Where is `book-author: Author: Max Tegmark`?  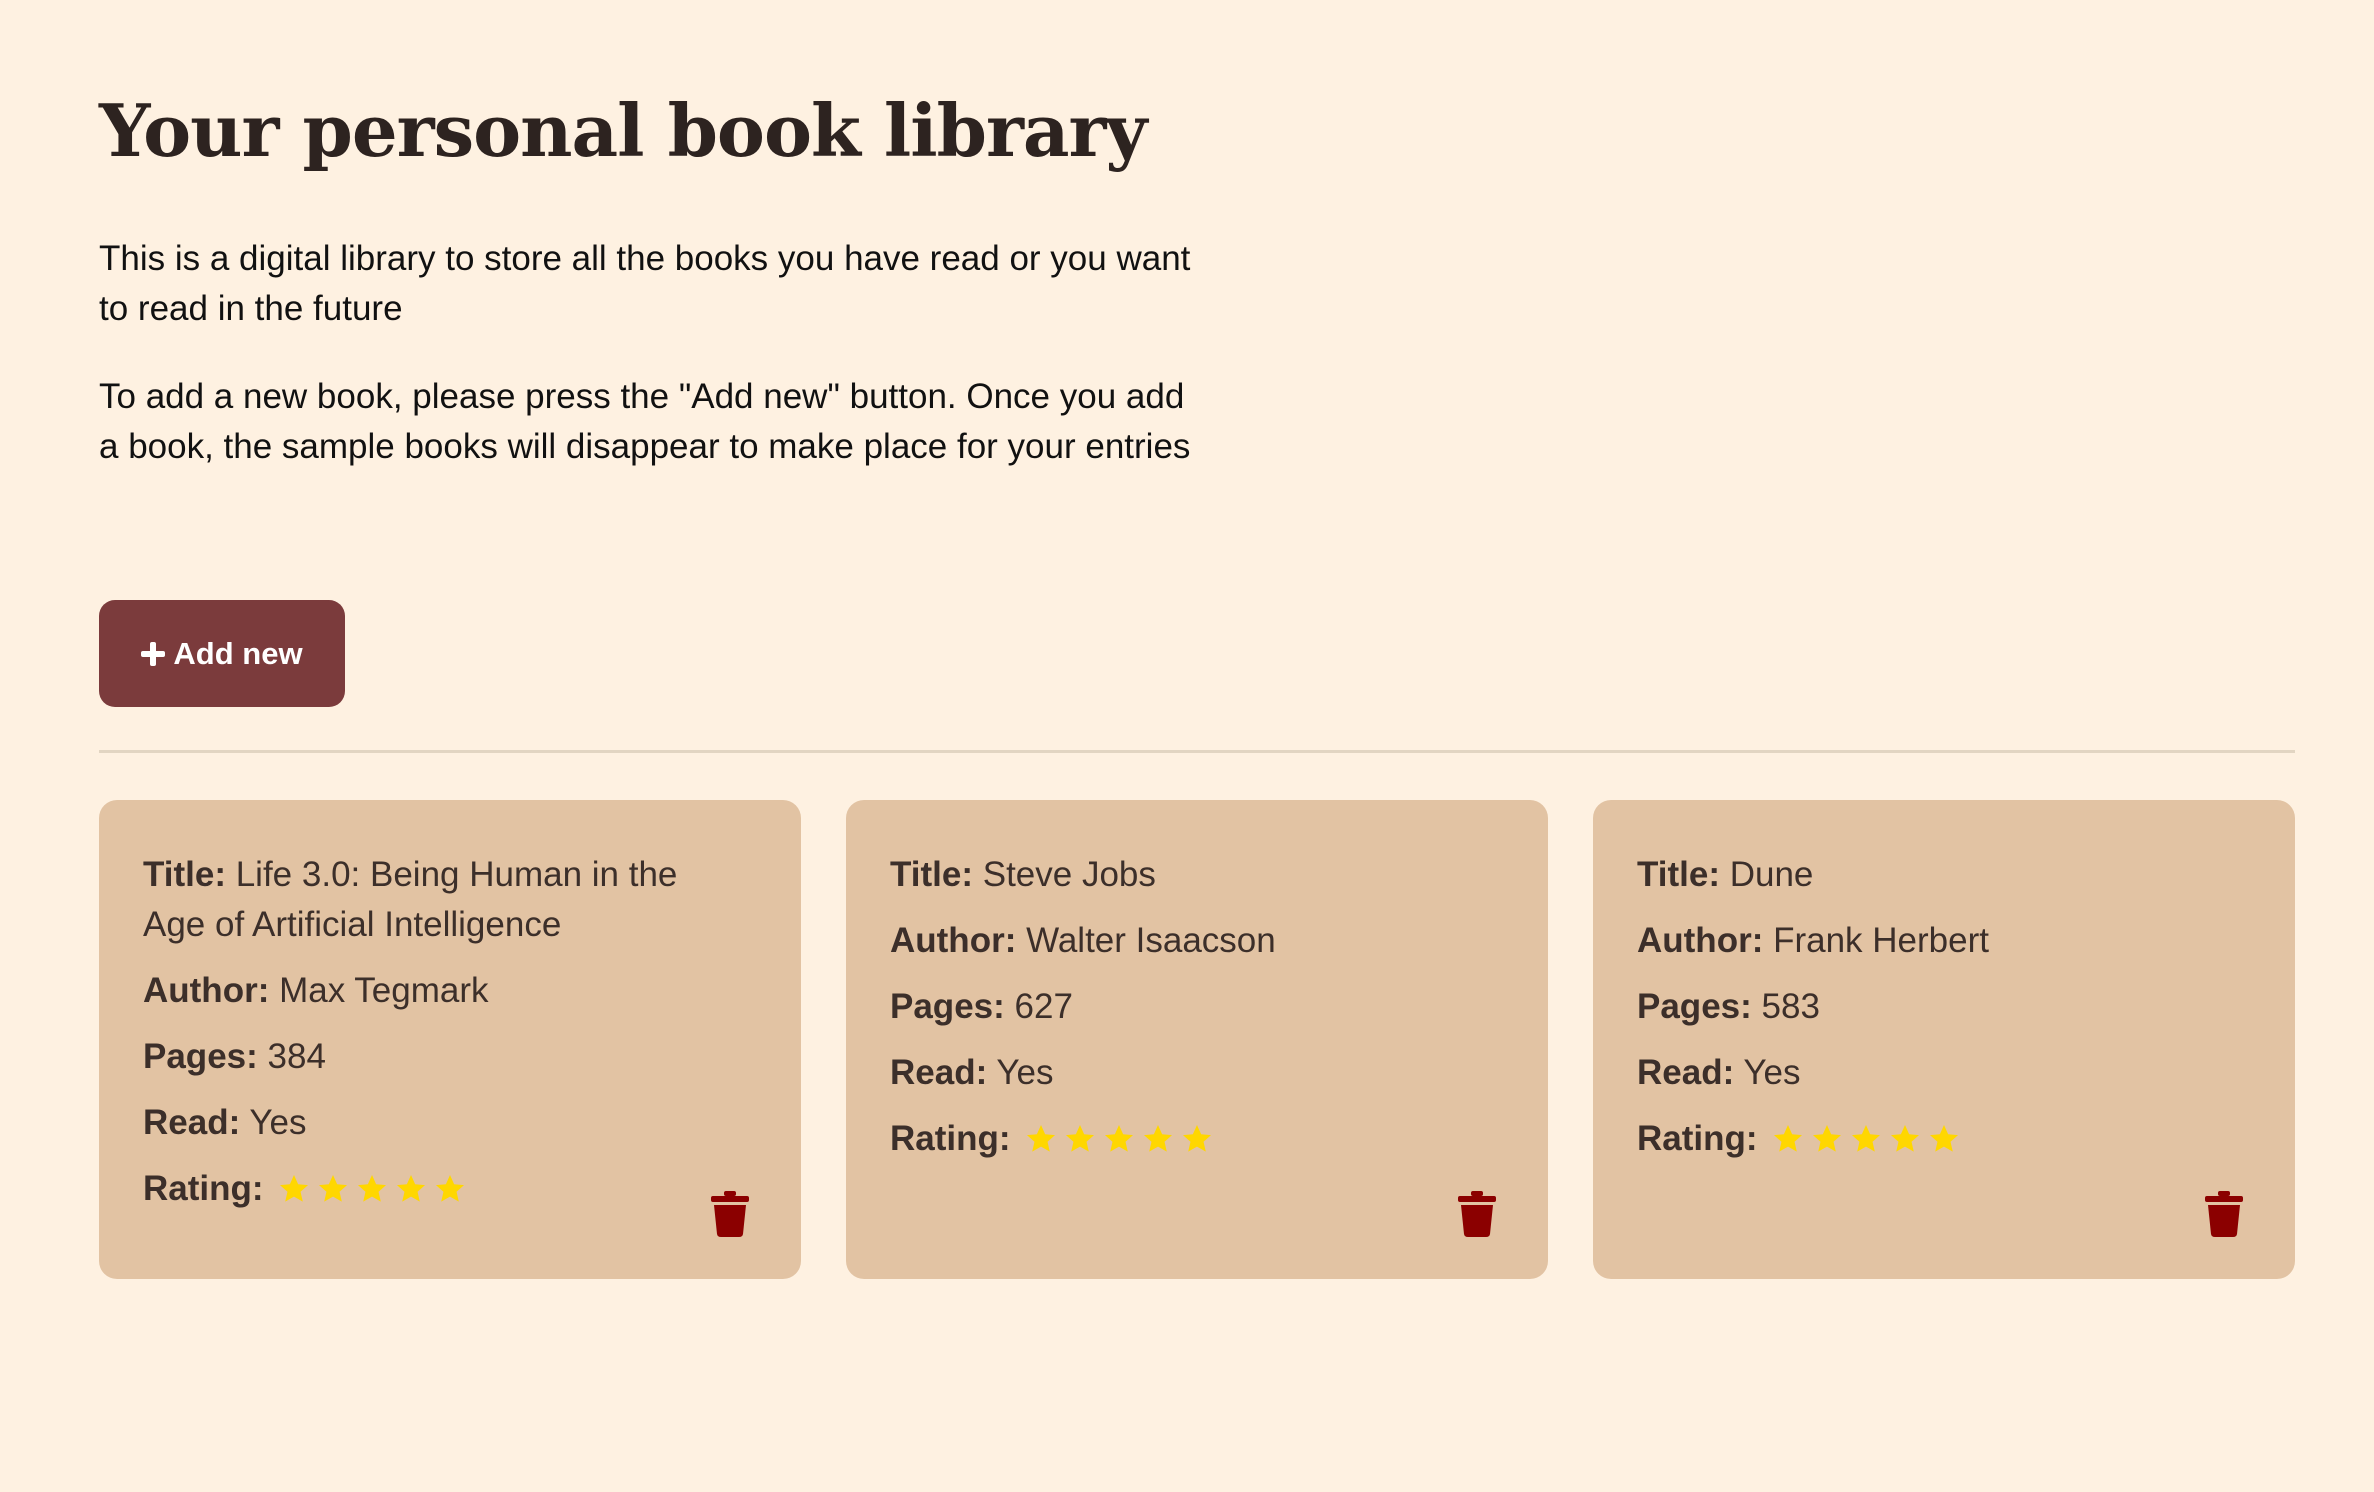 book-author: Author: Max Tegmark is located at coordinates (413, 991).